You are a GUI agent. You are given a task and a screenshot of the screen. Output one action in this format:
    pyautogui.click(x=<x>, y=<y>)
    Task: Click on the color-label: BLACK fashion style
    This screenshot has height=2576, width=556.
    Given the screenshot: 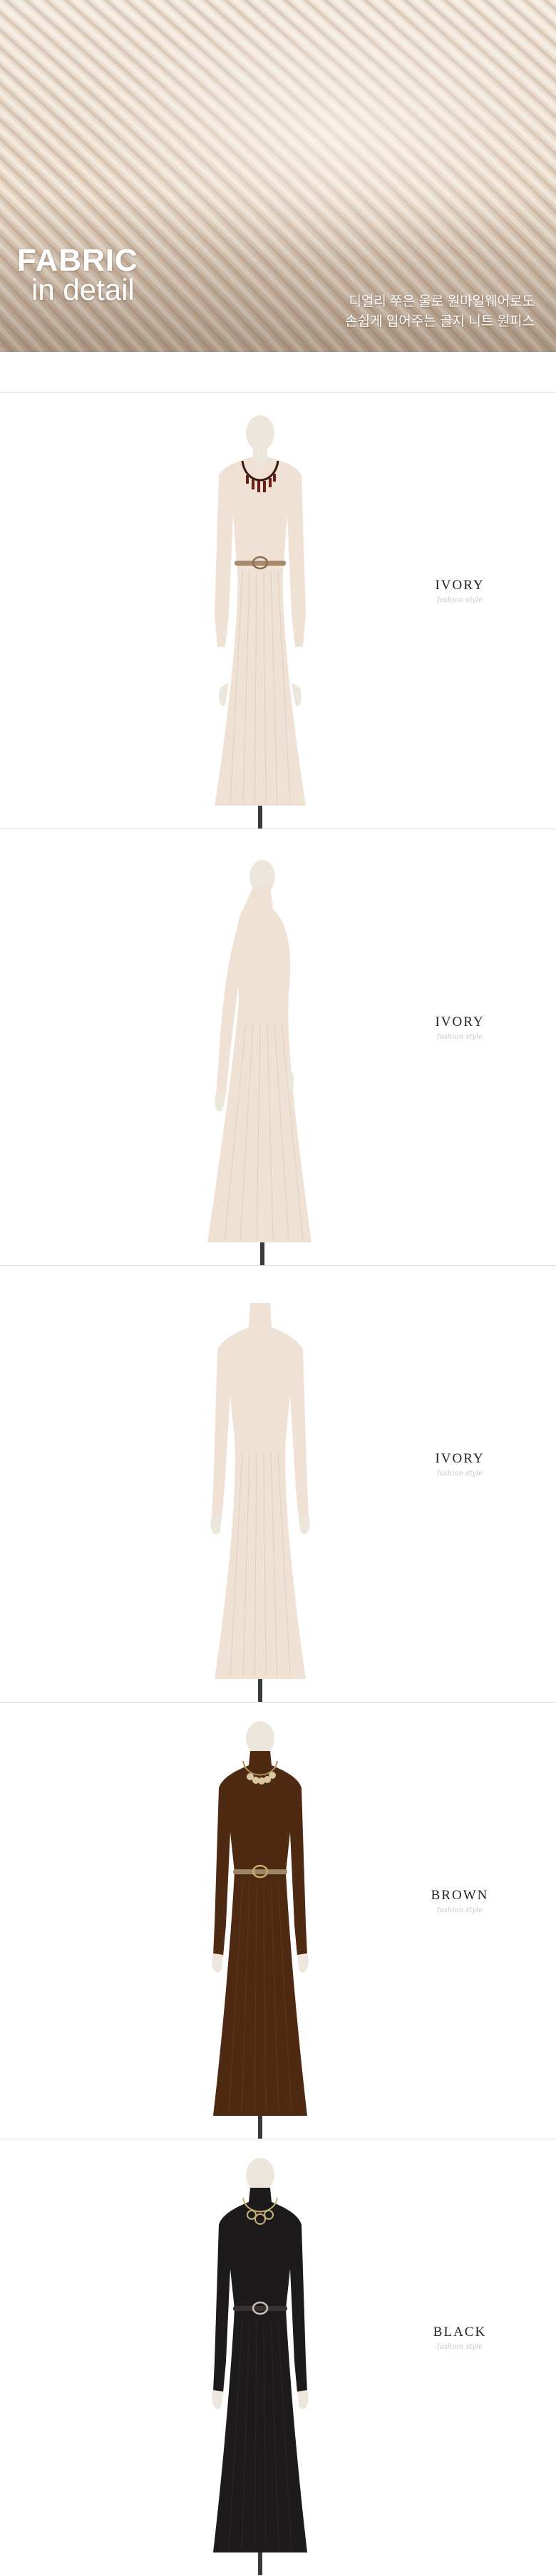 What is the action you would take?
    pyautogui.click(x=459, y=2338)
    